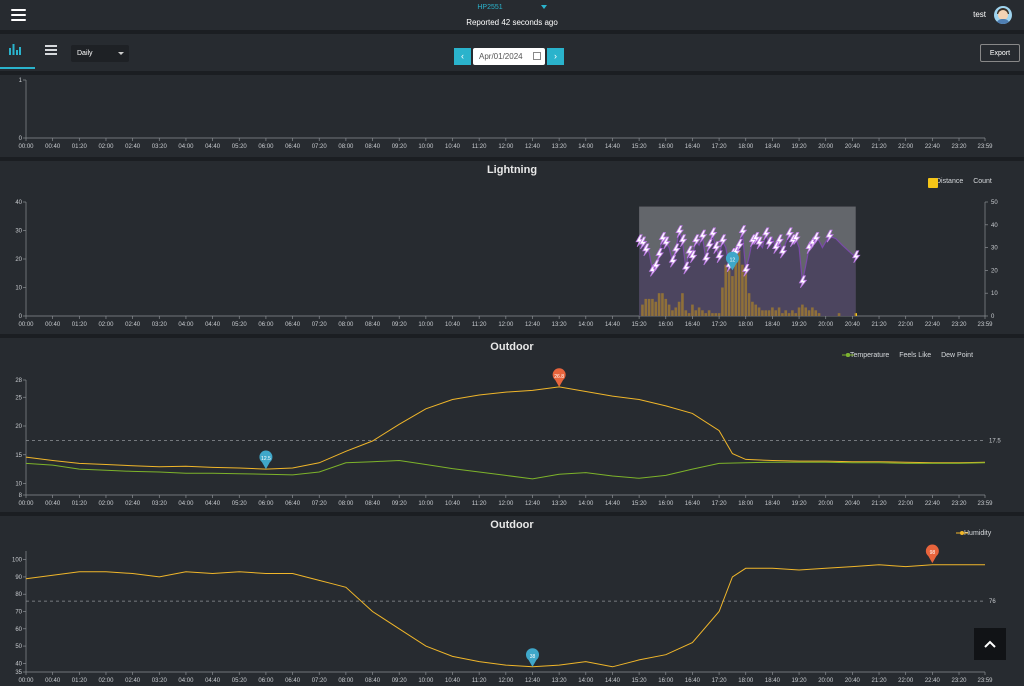 This screenshot has width=1024, height=686. Describe the element at coordinates (533, 325) in the screenshot. I see `x-tick-label: 12:40` at that location.